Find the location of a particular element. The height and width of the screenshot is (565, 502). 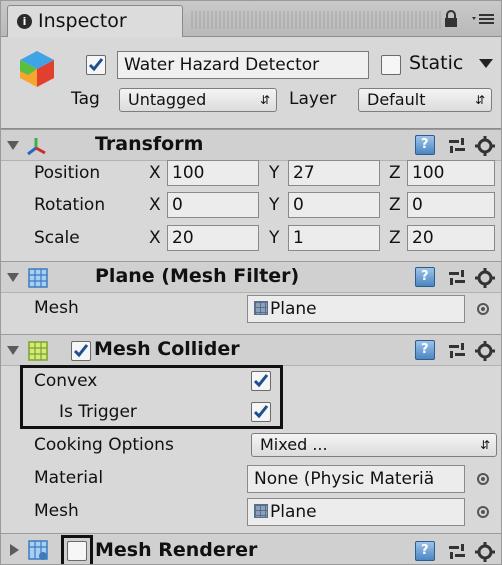

info-icon: i is located at coordinates (24, 21).